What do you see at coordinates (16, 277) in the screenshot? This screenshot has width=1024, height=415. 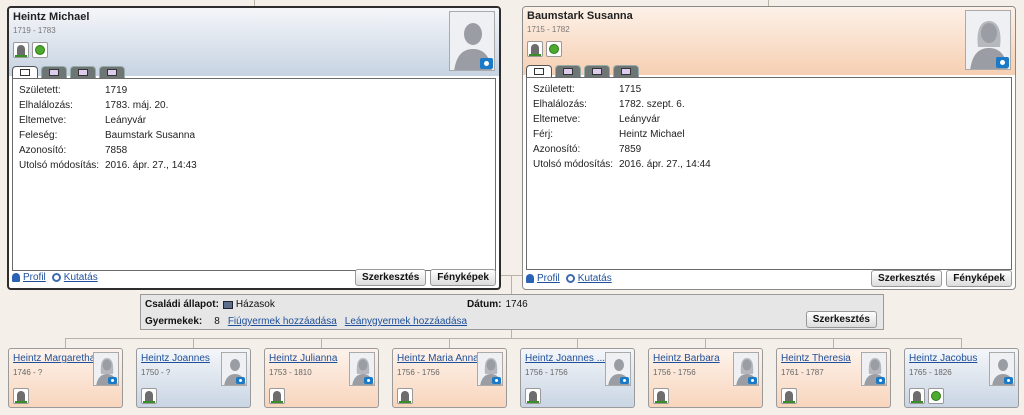 I see `person-icon` at bounding box center [16, 277].